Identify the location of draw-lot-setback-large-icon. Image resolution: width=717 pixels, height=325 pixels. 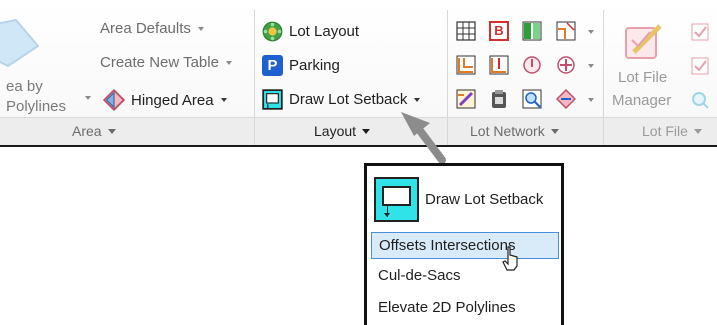
(396, 199).